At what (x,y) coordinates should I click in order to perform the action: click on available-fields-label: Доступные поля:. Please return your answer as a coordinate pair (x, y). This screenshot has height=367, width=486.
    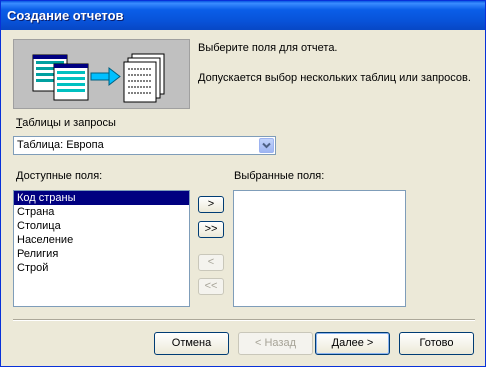
    Looking at the image, I should click on (59, 176).